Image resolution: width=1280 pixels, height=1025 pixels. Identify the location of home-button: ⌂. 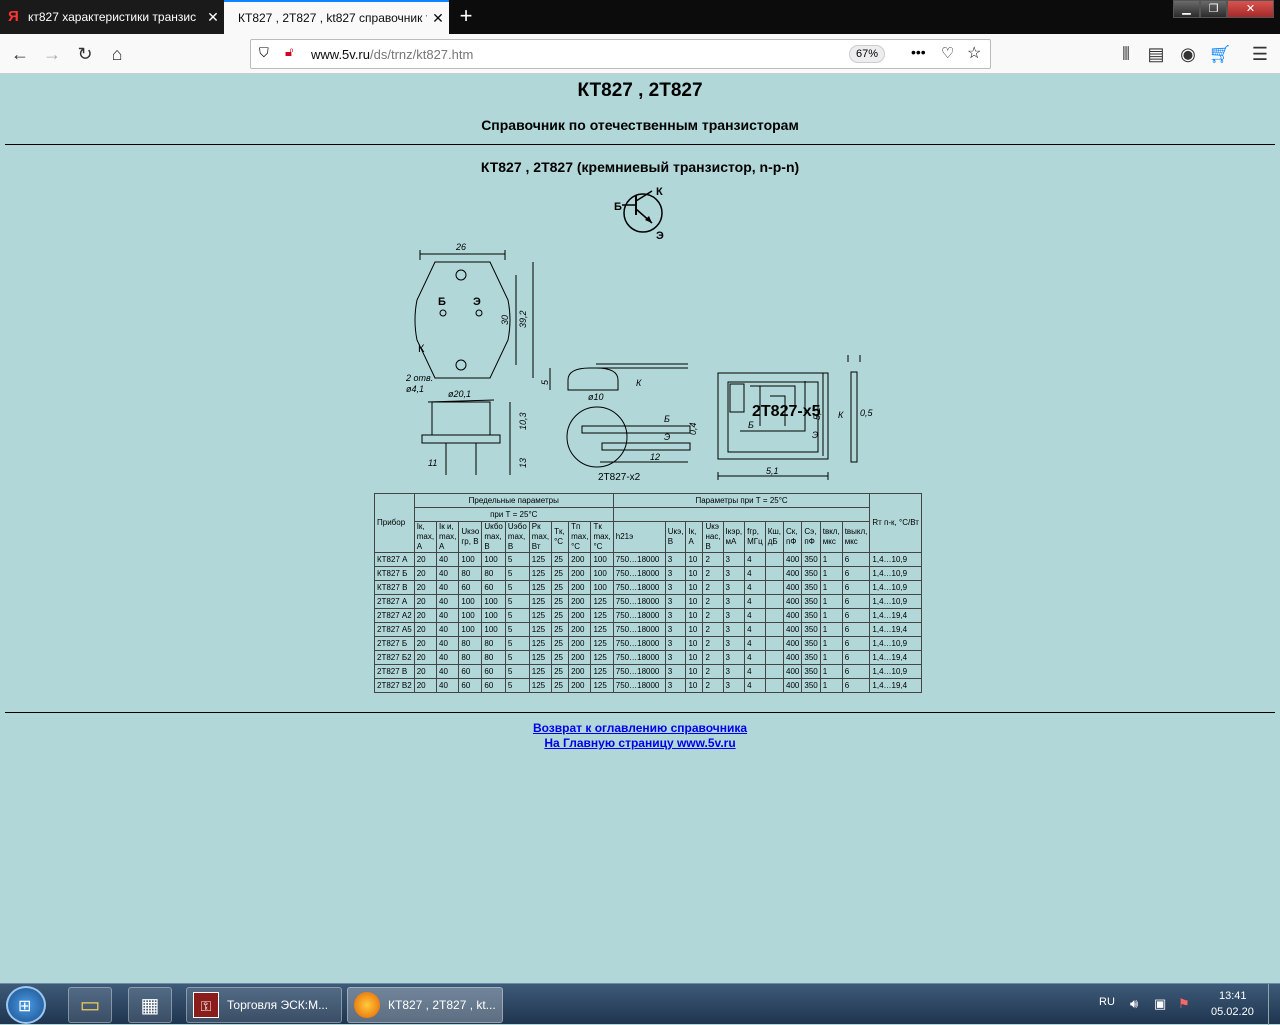
(117, 54).